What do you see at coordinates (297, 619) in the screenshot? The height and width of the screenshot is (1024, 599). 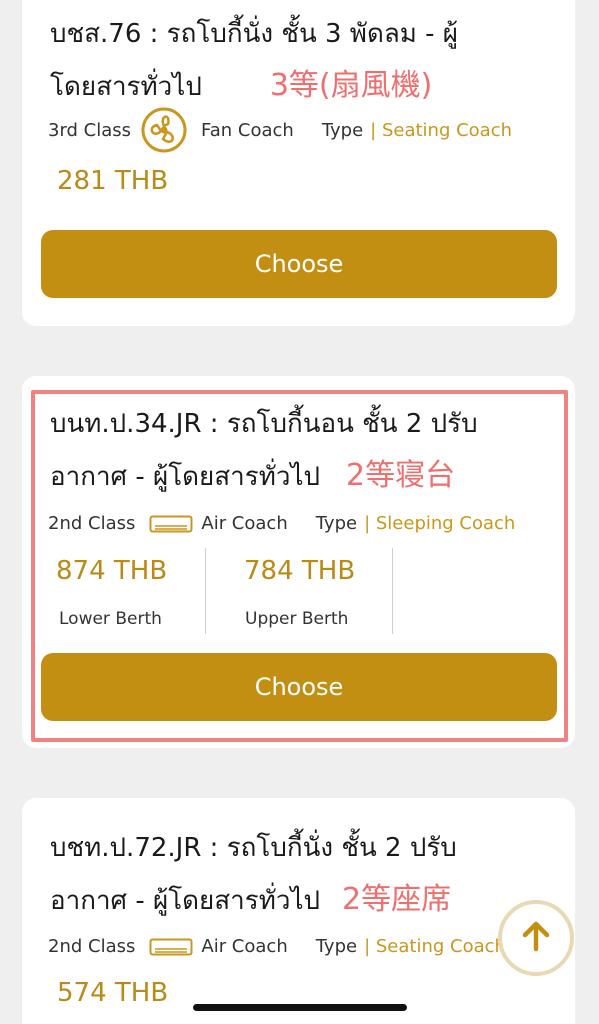 I see `upper-berth-label: Upper Berth` at bounding box center [297, 619].